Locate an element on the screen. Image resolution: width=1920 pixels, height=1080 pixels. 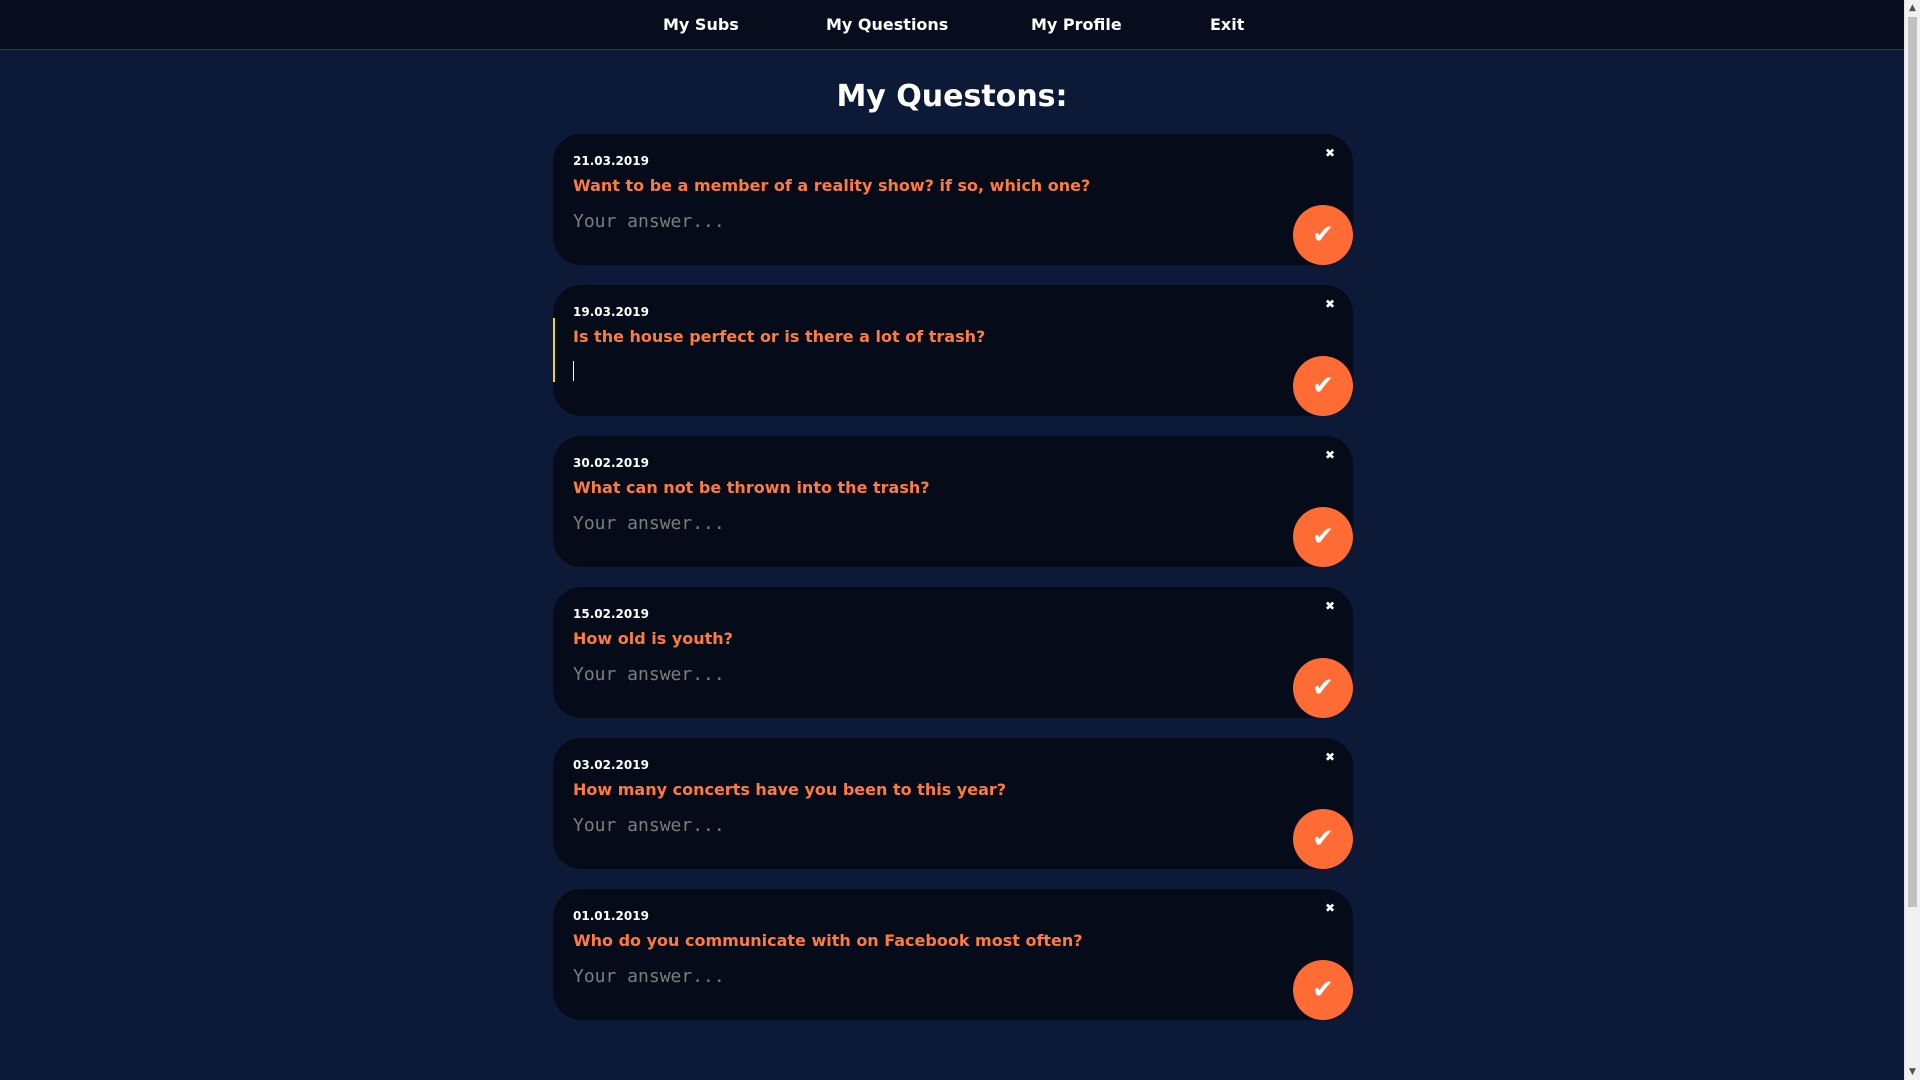
question-date: 15.02.2019 is located at coordinates (611, 614).